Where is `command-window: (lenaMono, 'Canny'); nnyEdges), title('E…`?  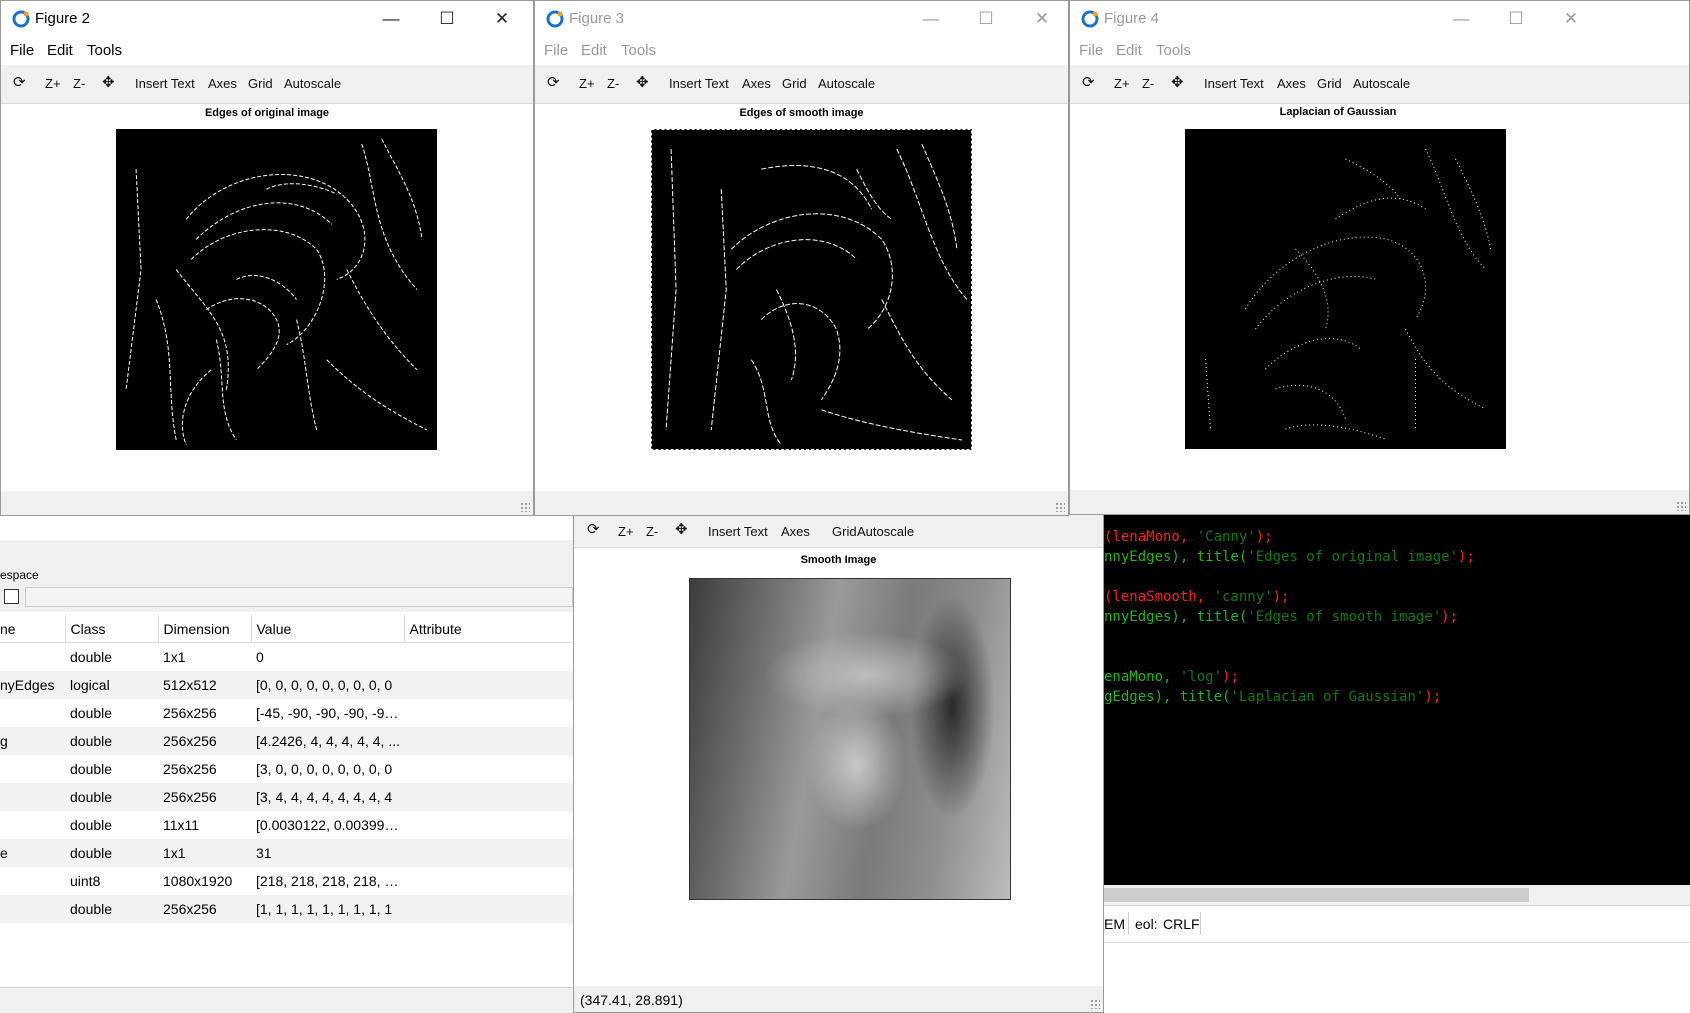 command-window: (lenaMono, 'Canny'); nnyEdges), title('E… is located at coordinates (1397, 700).